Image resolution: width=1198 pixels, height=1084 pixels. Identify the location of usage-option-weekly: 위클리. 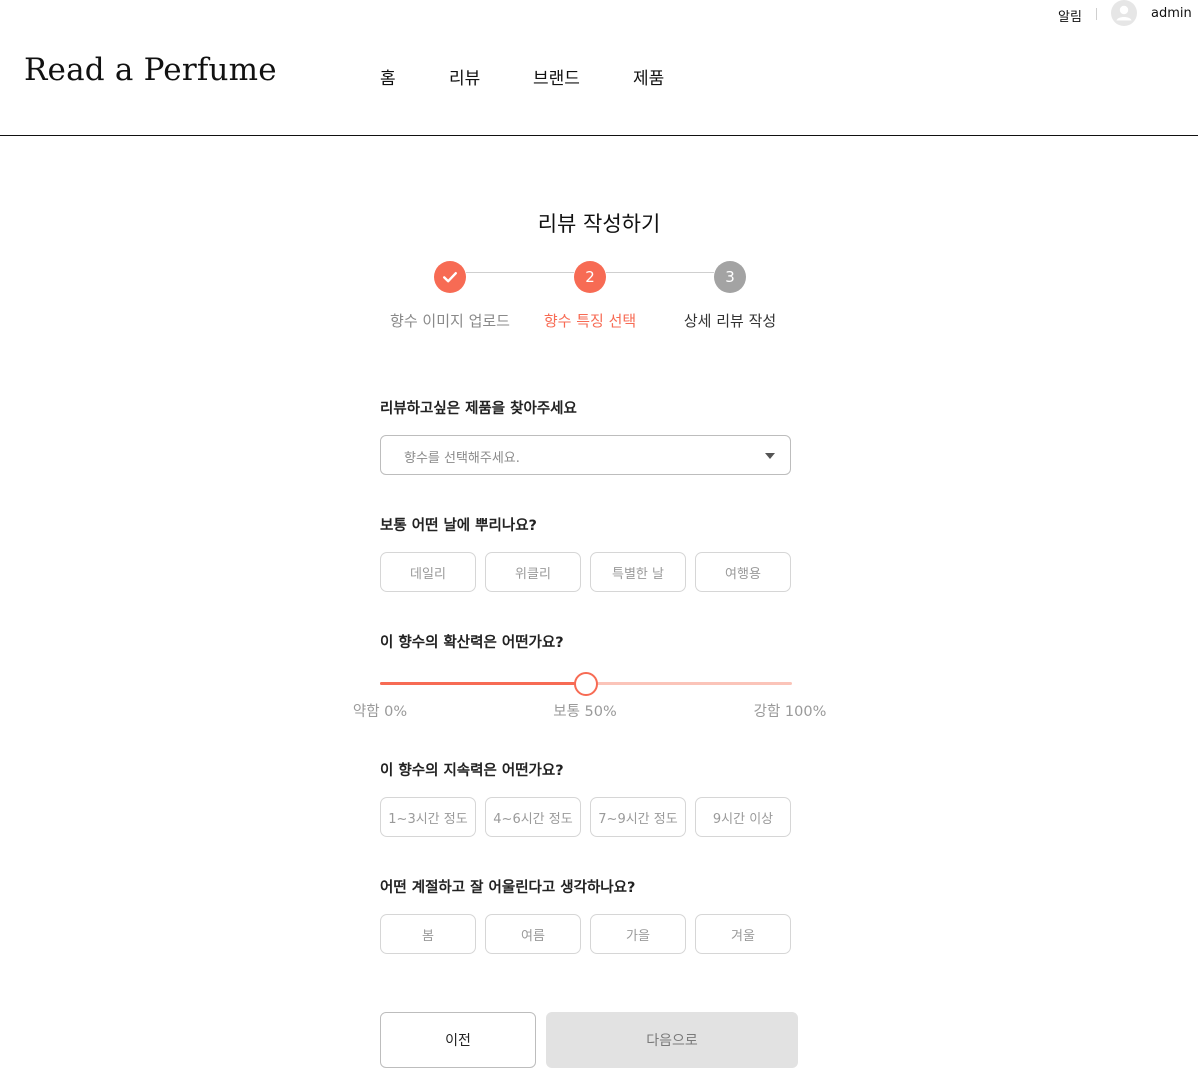
(533, 572).